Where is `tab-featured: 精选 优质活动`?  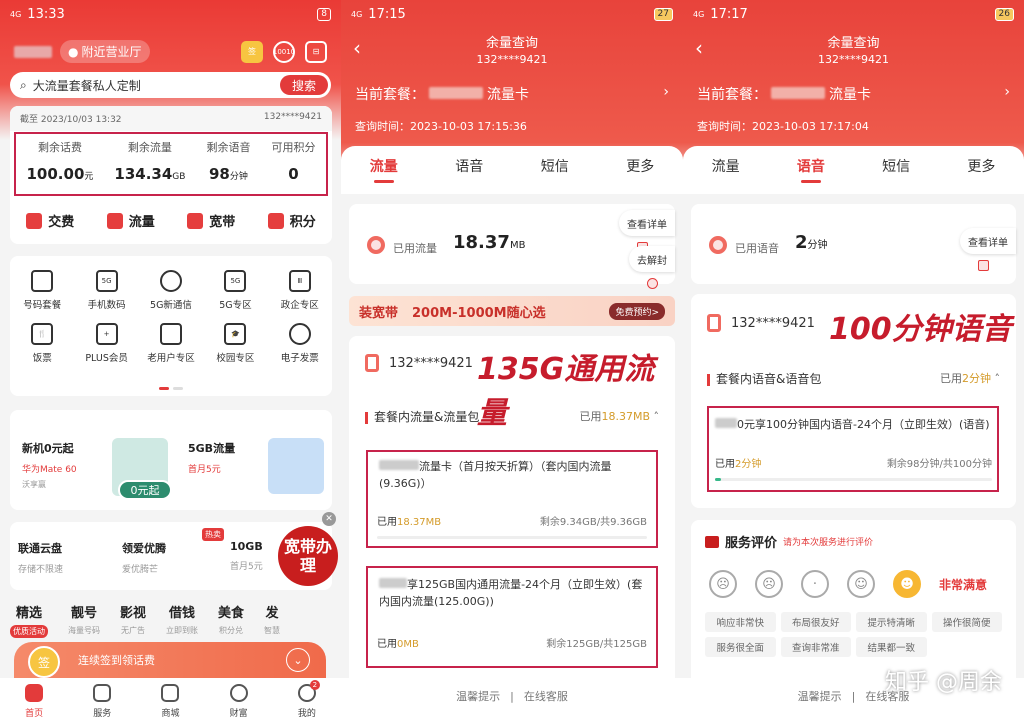 tab-featured: 精选 优质活动 is located at coordinates (29, 620).